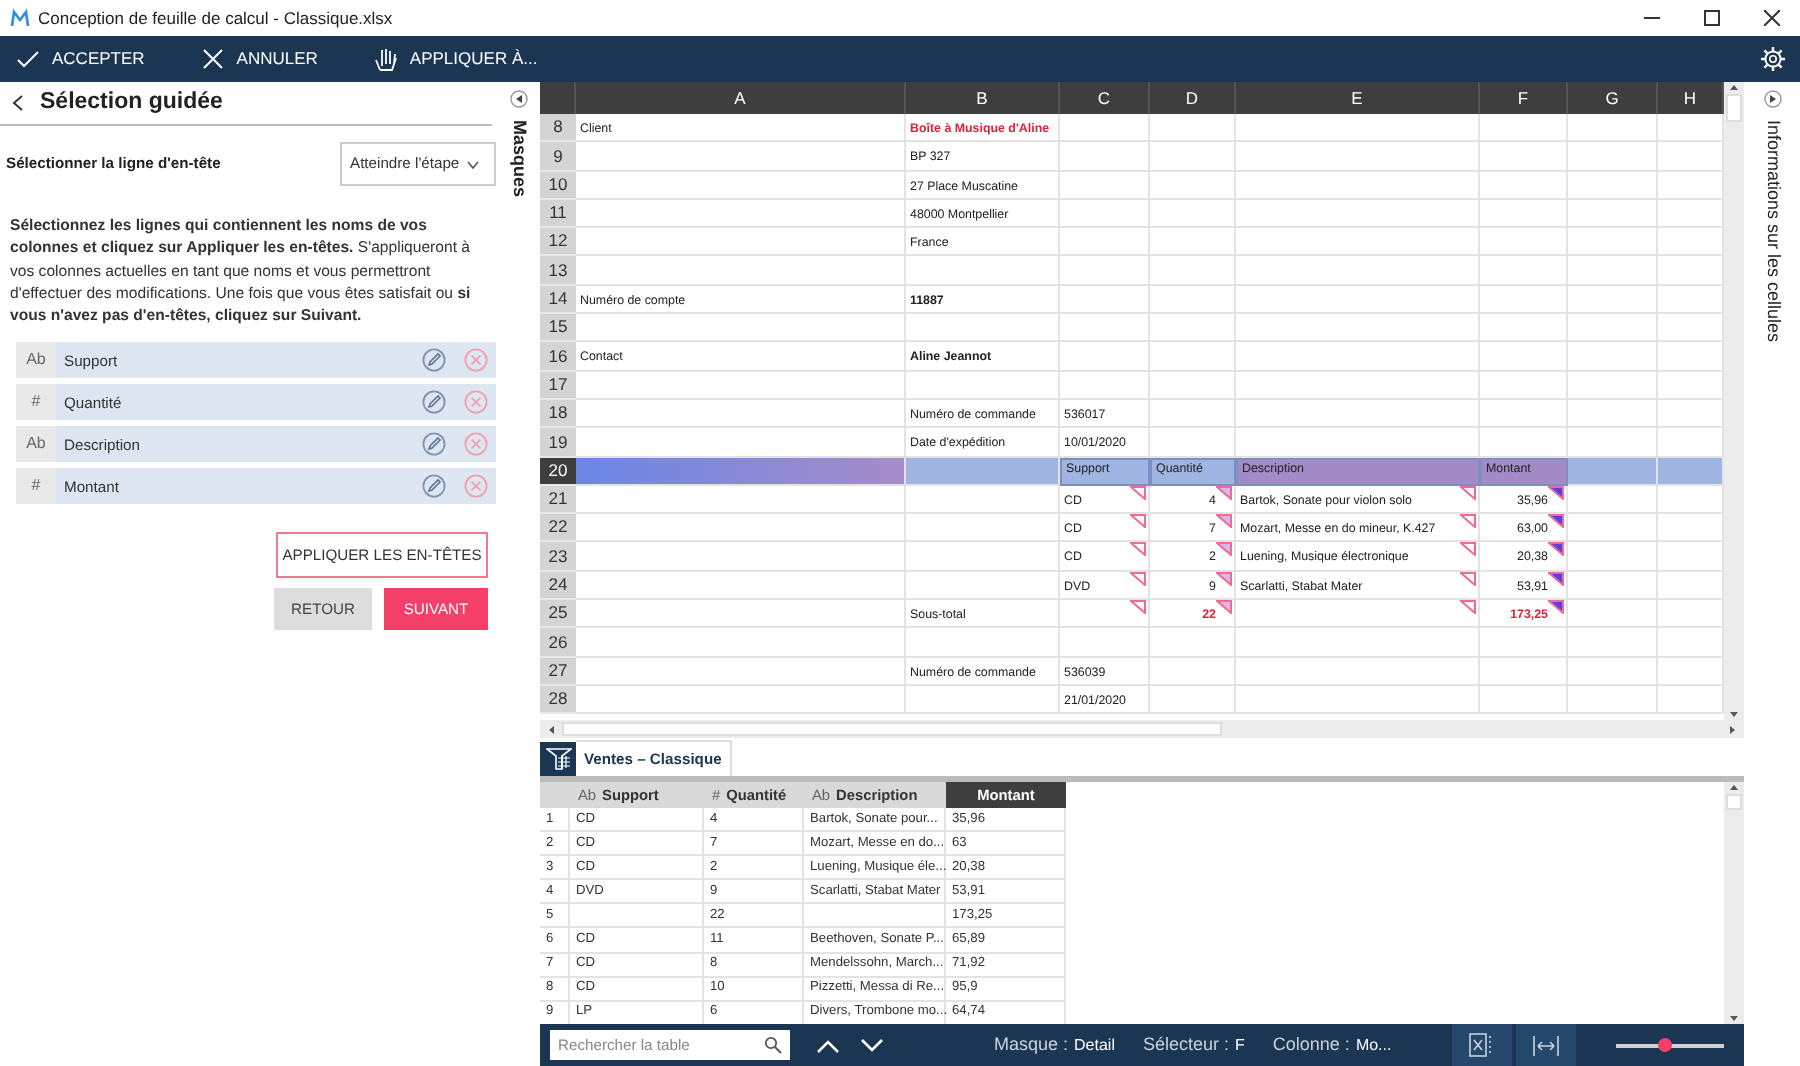  What do you see at coordinates (558, 671) in the screenshot?
I see `row-number: 27` at bounding box center [558, 671].